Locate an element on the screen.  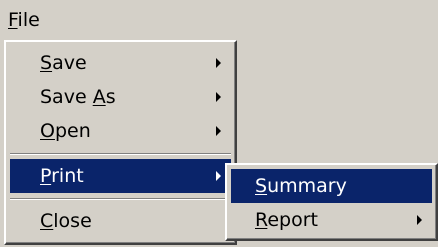
menu-item-print-after: rint is located at coordinates (67, 176).